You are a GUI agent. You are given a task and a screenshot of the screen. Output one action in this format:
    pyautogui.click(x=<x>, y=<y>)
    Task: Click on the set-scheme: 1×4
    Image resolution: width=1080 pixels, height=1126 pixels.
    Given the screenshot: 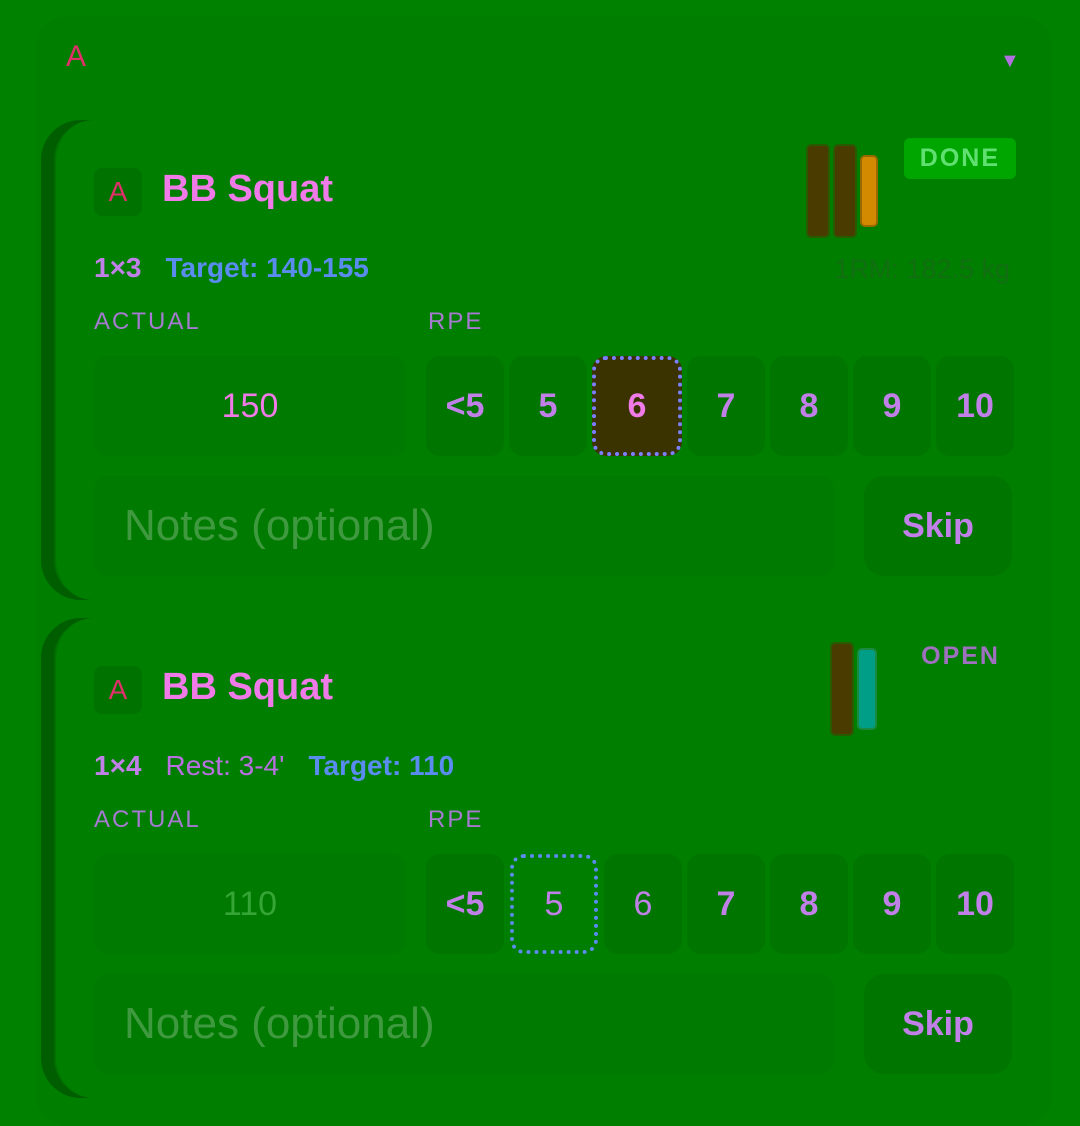 What is the action you would take?
    pyautogui.click(x=118, y=765)
    